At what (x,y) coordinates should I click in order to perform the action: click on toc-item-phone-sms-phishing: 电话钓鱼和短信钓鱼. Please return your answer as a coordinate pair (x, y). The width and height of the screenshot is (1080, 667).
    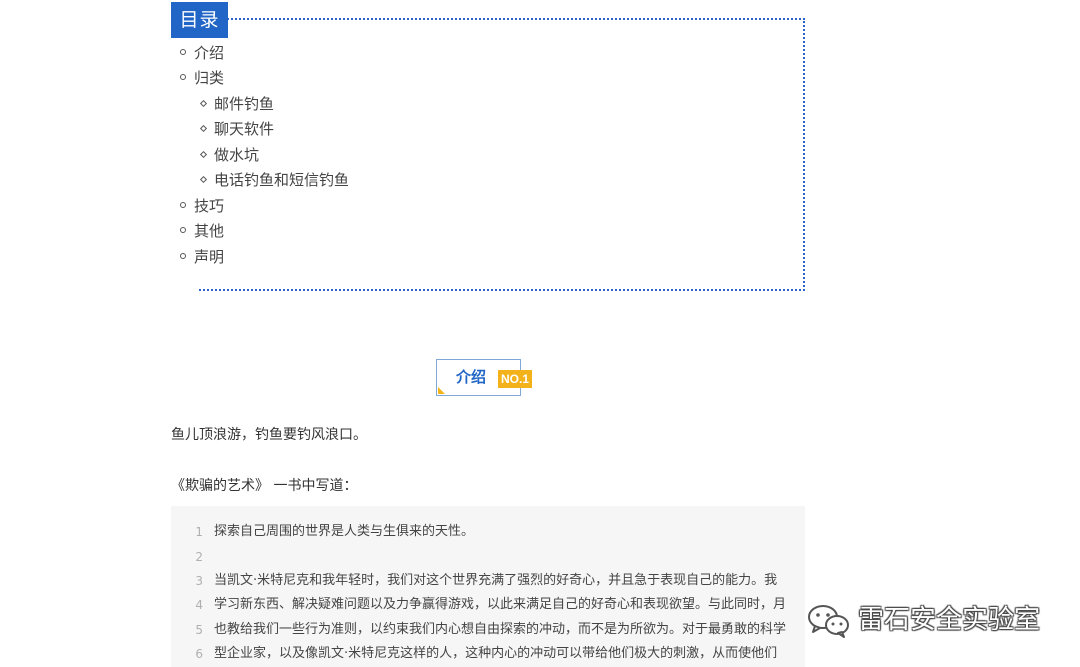
    Looking at the image, I should click on (274, 180).